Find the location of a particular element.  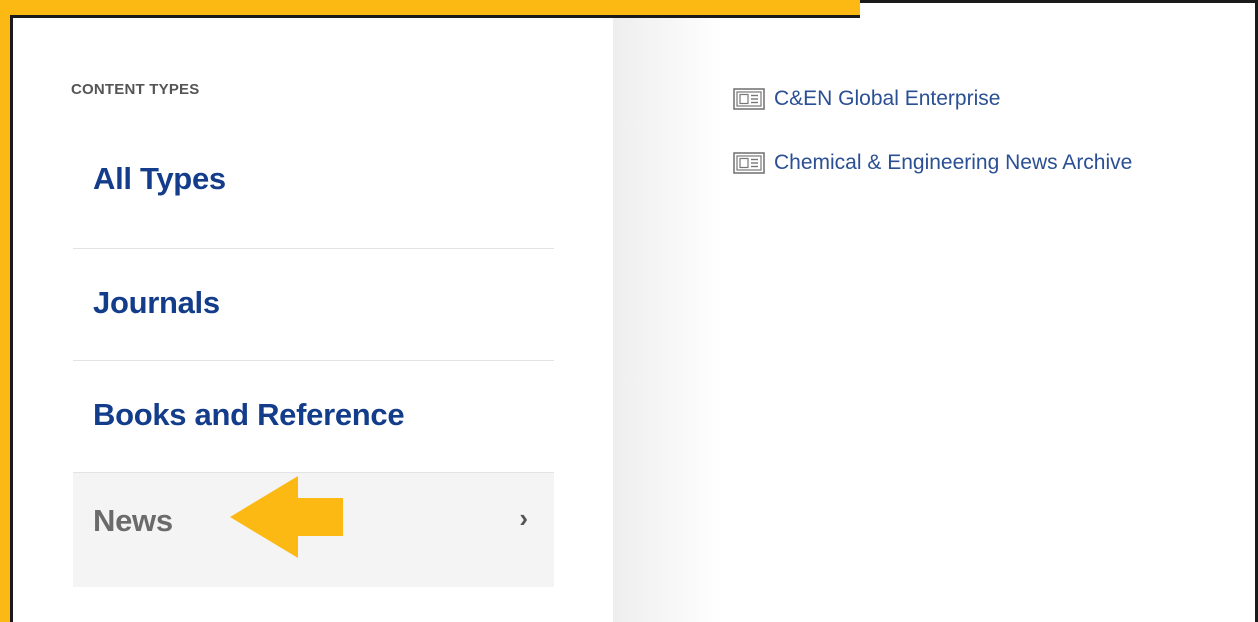

publication-link-cen-archive: Chemical & Engineering News Archive is located at coordinates (932, 163).